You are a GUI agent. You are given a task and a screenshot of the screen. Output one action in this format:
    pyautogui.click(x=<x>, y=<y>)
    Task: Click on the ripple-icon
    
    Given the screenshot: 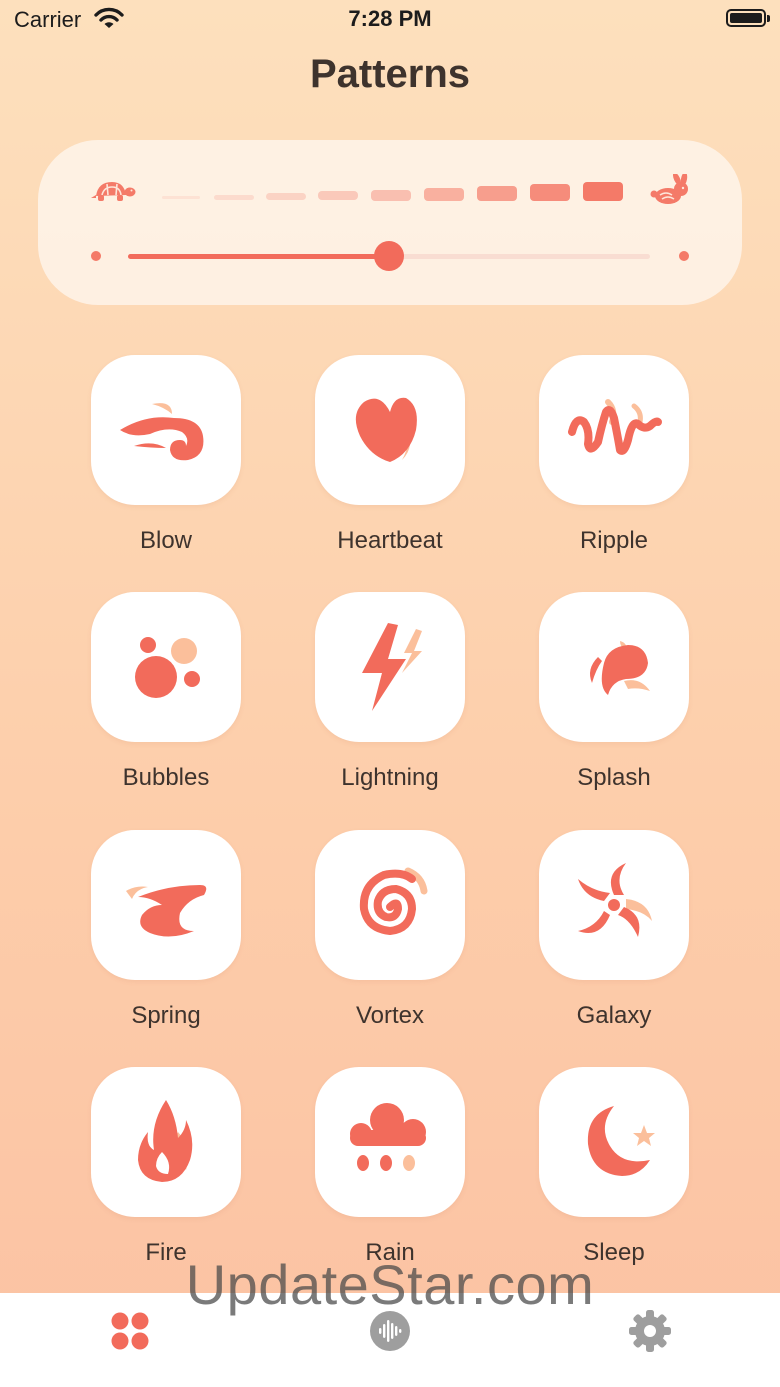 What is the action you would take?
    pyautogui.click(x=615, y=427)
    